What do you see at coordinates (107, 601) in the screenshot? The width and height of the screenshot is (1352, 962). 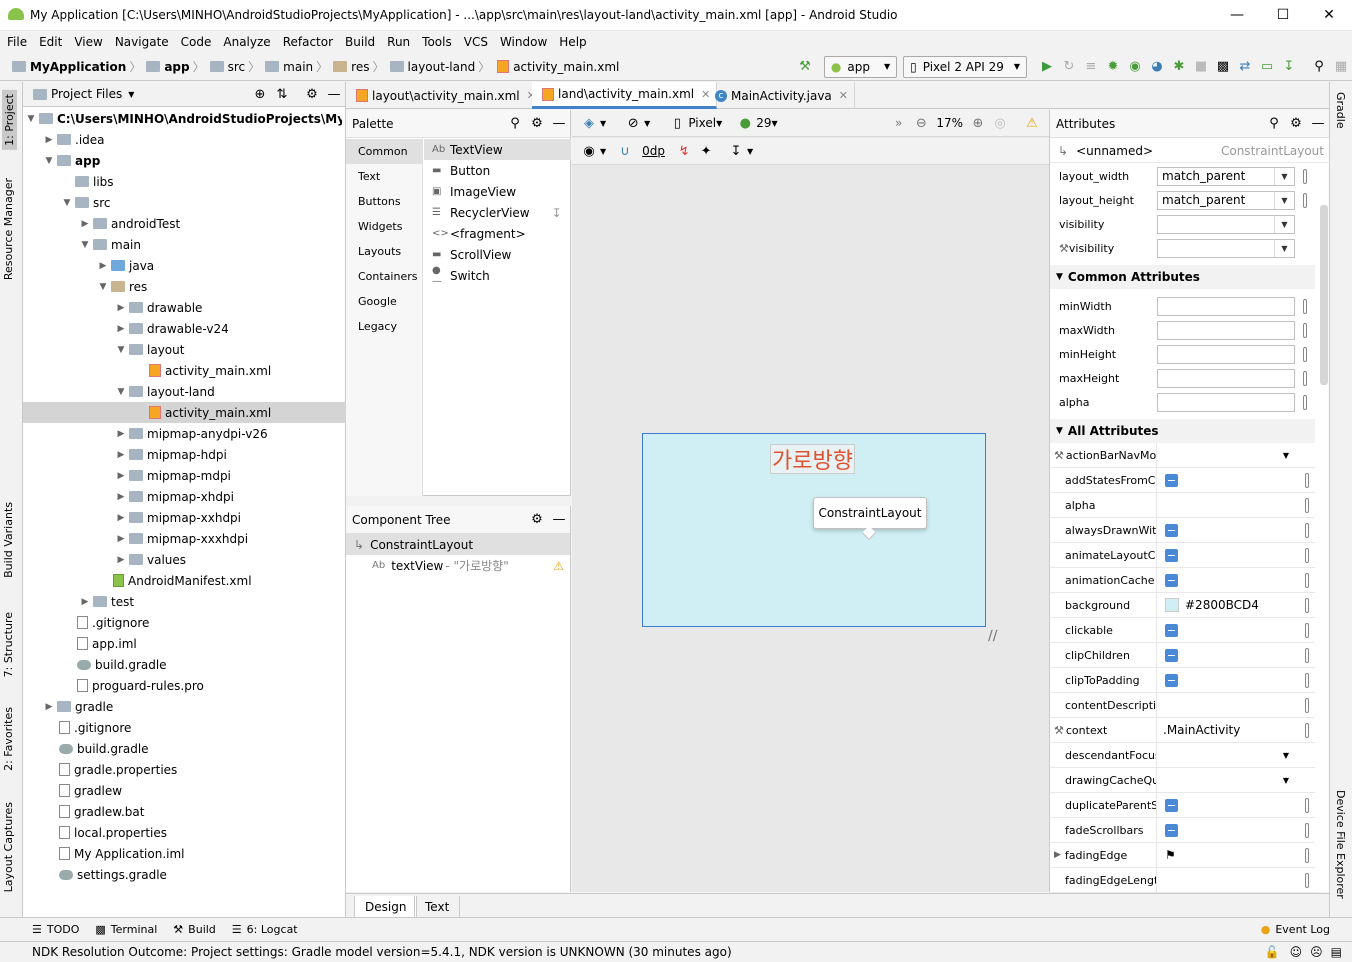 I see `tree-item: ▶ test` at bounding box center [107, 601].